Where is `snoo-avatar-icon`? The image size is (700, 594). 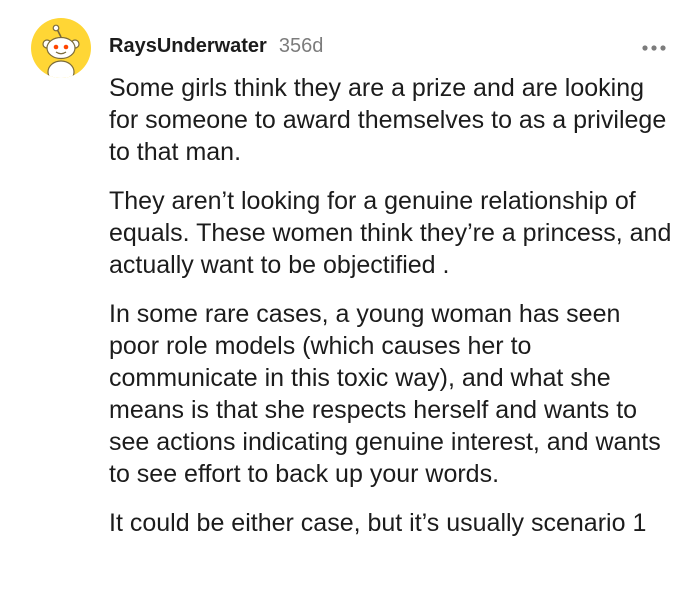
snoo-avatar-icon is located at coordinates (61, 48).